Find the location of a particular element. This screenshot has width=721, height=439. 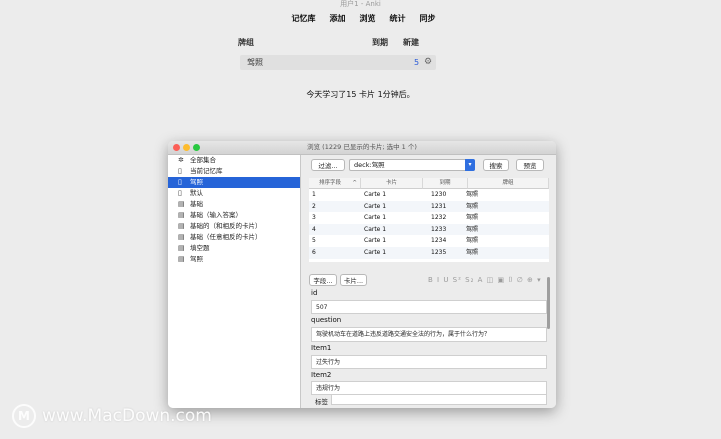

sidebar-item-label: 基础 is located at coordinates (196, 204).